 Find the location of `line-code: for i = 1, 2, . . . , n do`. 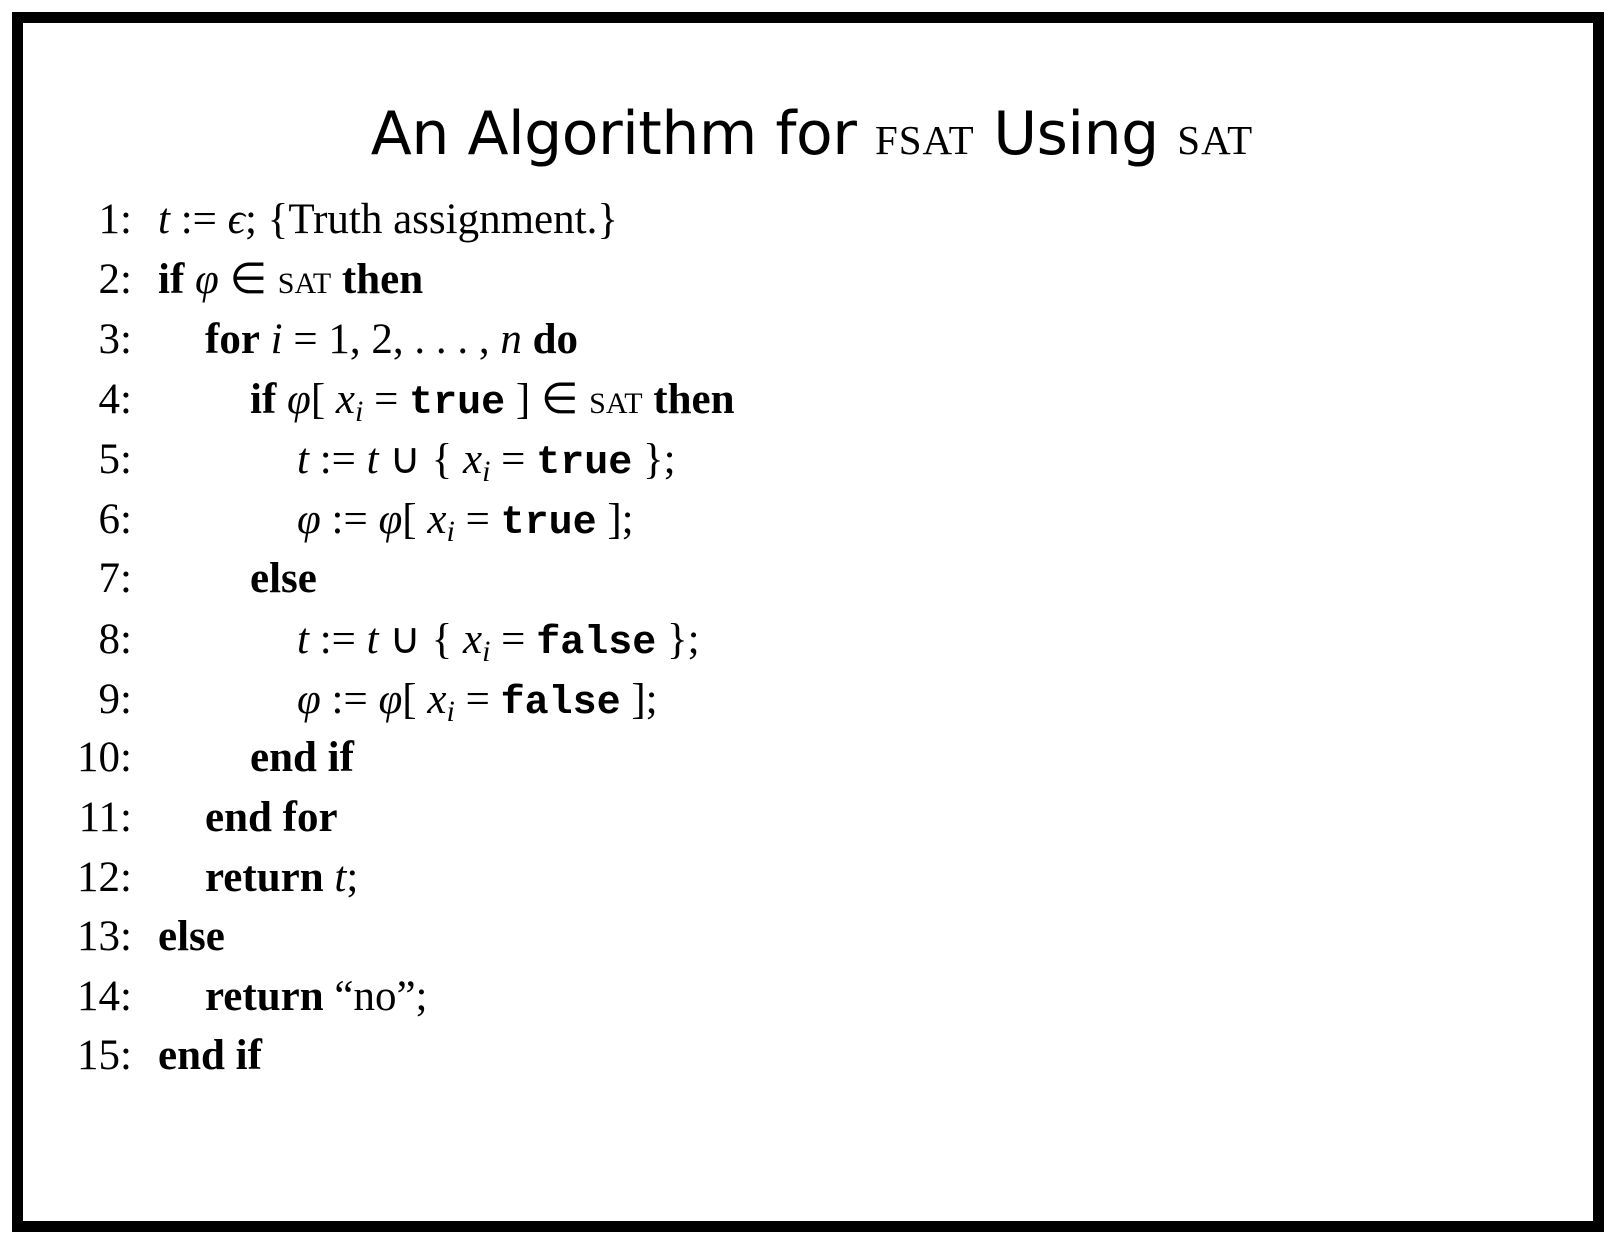

line-code: for i = 1, 2, . . . , n do is located at coordinates (392, 339).